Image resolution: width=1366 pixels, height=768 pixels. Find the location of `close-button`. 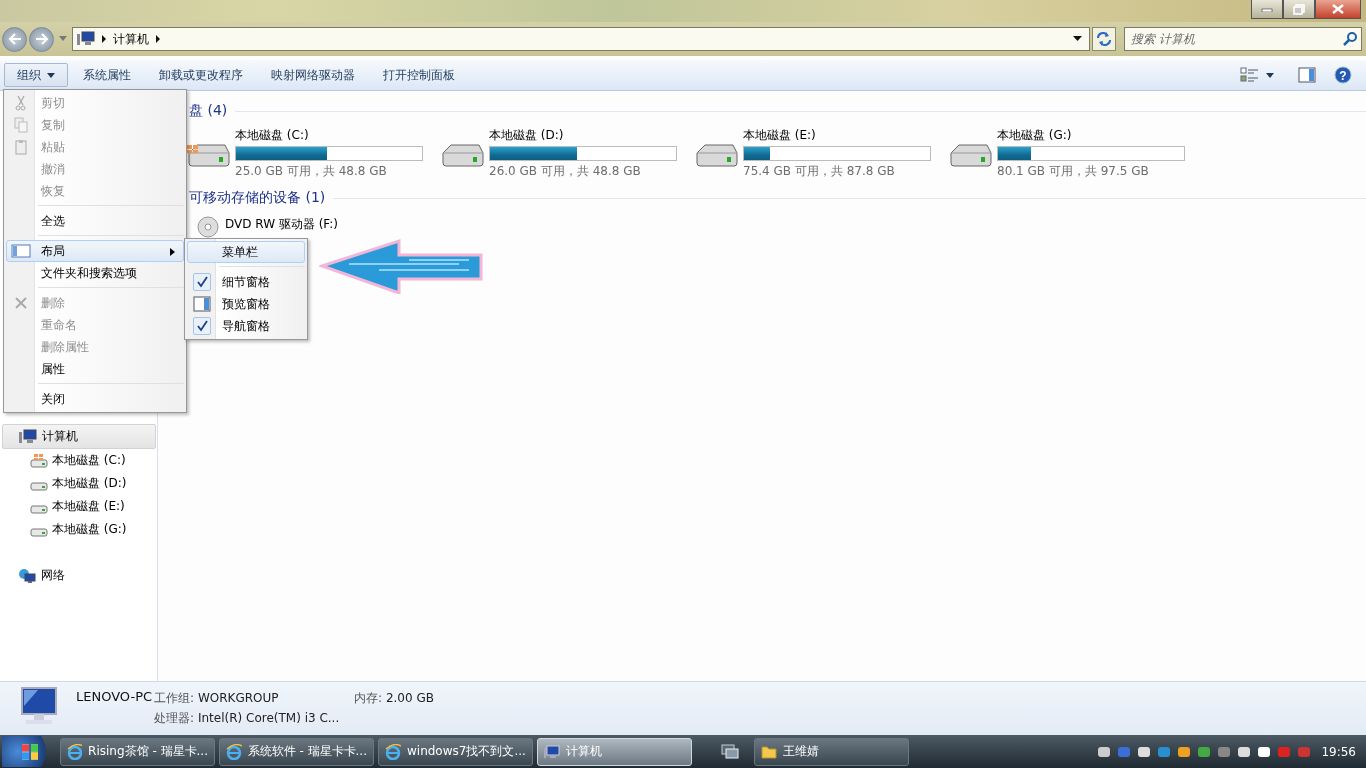

close-button is located at coordinates (1338, 9).